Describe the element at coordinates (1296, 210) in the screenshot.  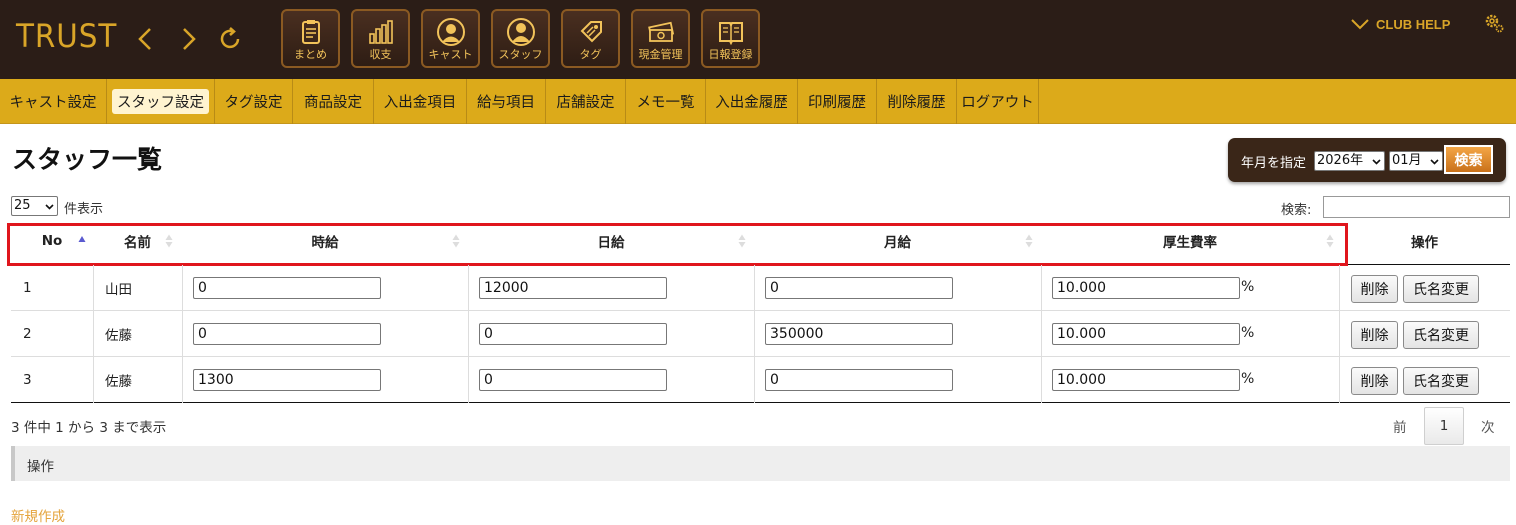
I see `table-search-label: 検索:` at that location.